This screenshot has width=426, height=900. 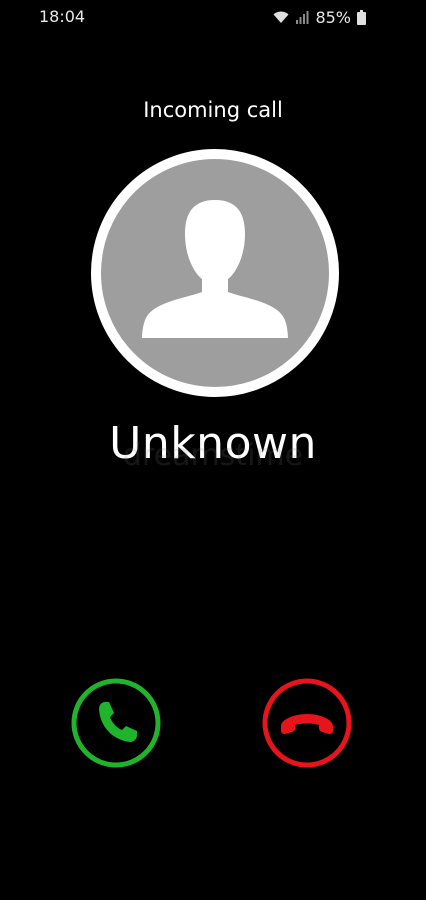 I want to click on status-bar: 18:04 85%, so click(x=213, y=17).